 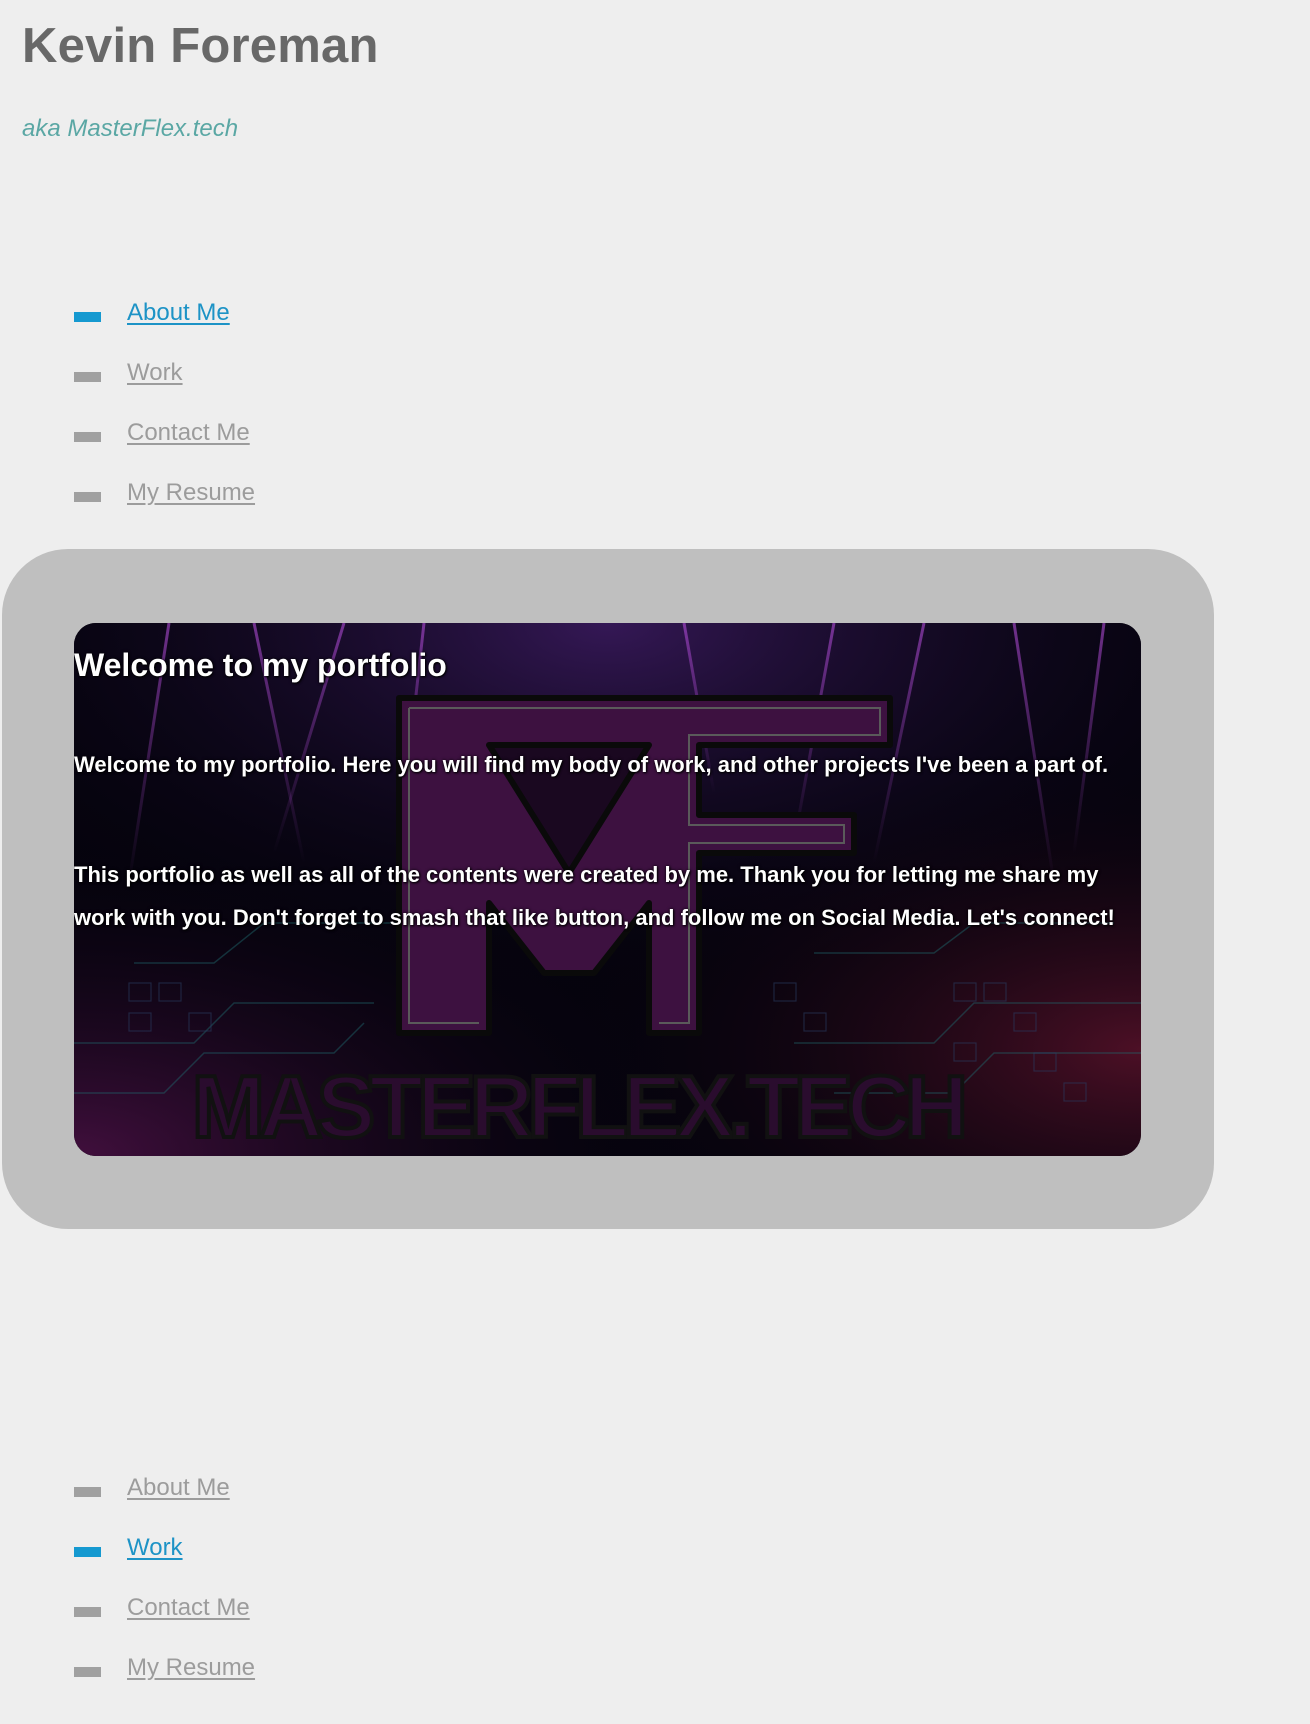 I want to click on site-title: Kevin Foreman, so click(x=200, y=46).